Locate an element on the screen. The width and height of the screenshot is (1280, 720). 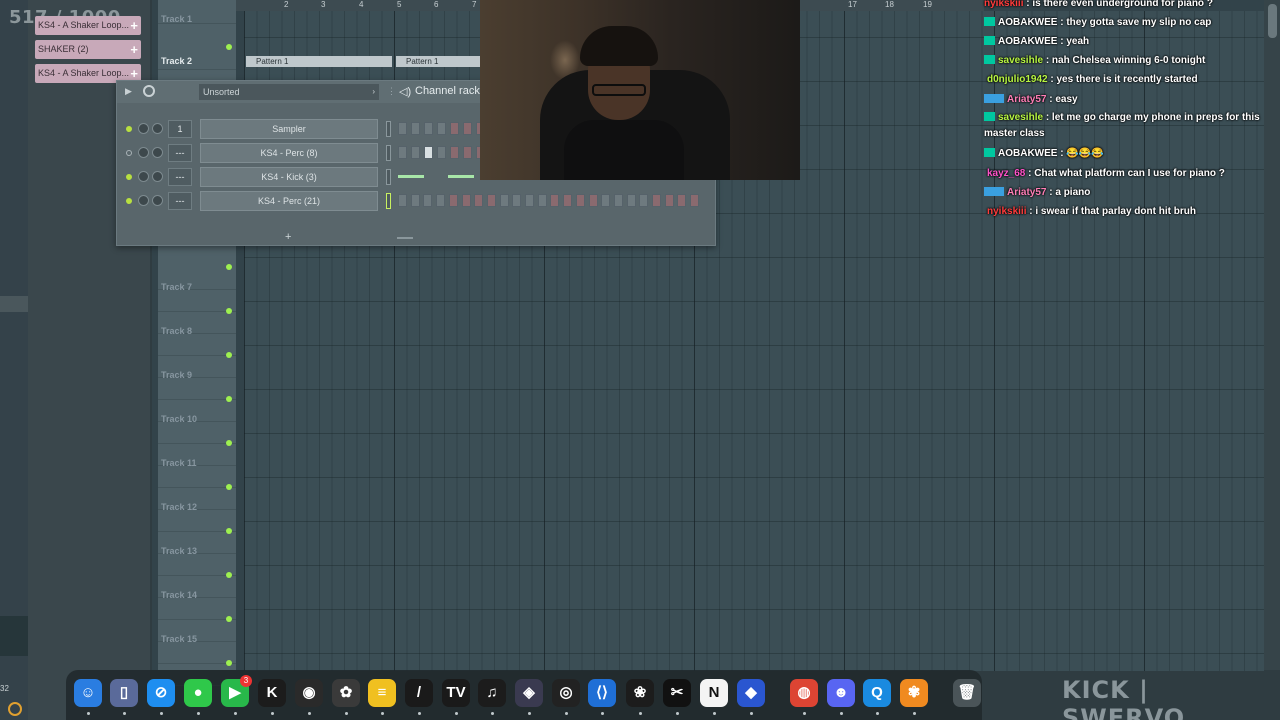
music-icon: ♫ is located at coordinates (492, 693).